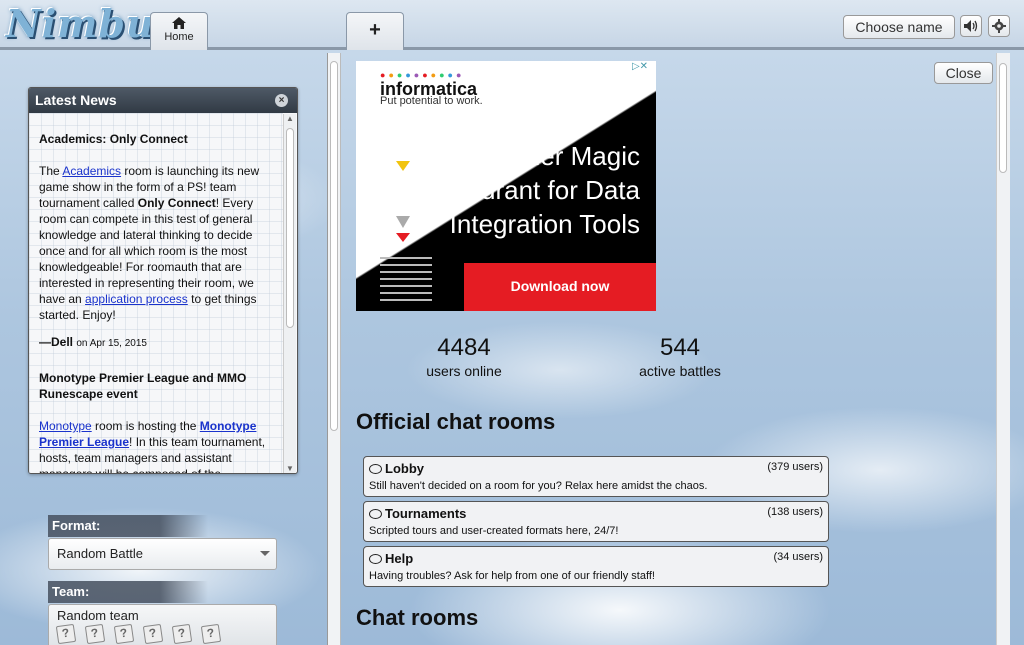  Describe the element at coordinates (680, 371) in the screenshot. I see `active-battles-label: active battles` at that location.